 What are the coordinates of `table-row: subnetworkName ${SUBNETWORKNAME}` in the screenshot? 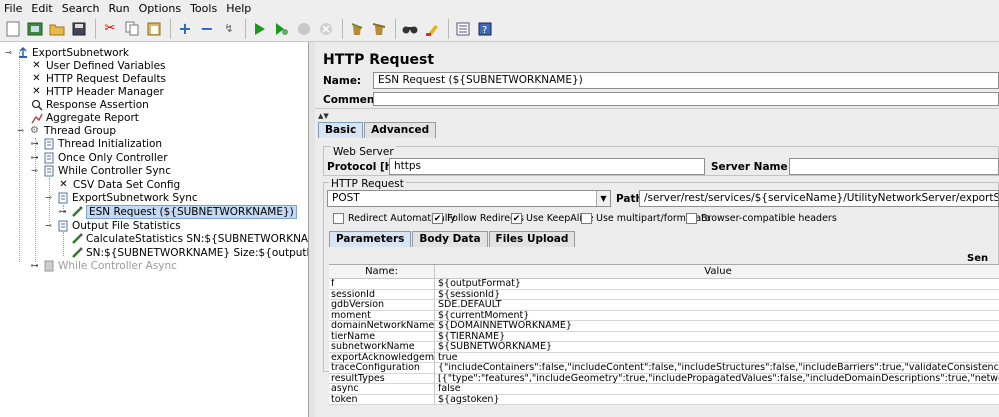 It's located at (664, 347).